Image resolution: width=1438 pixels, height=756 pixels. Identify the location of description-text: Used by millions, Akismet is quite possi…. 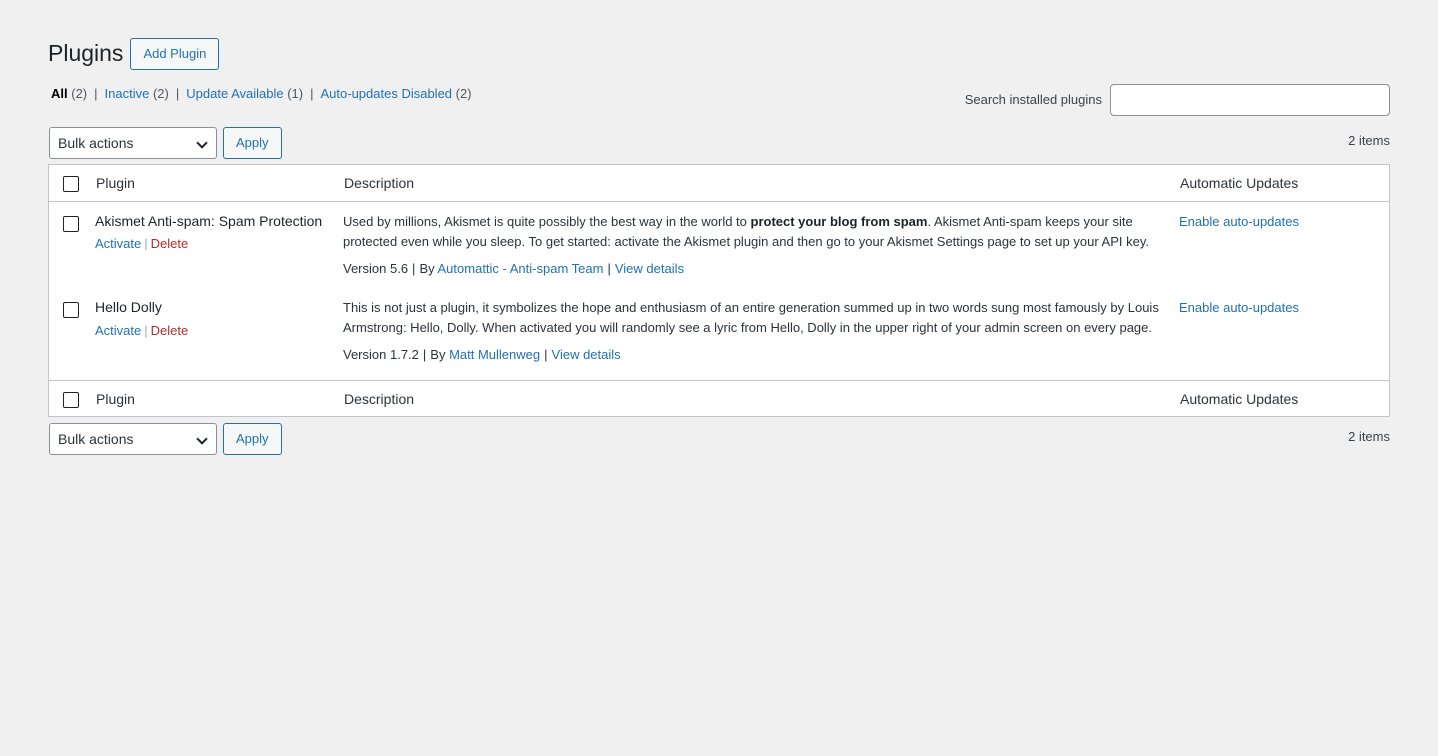
(547, 221).